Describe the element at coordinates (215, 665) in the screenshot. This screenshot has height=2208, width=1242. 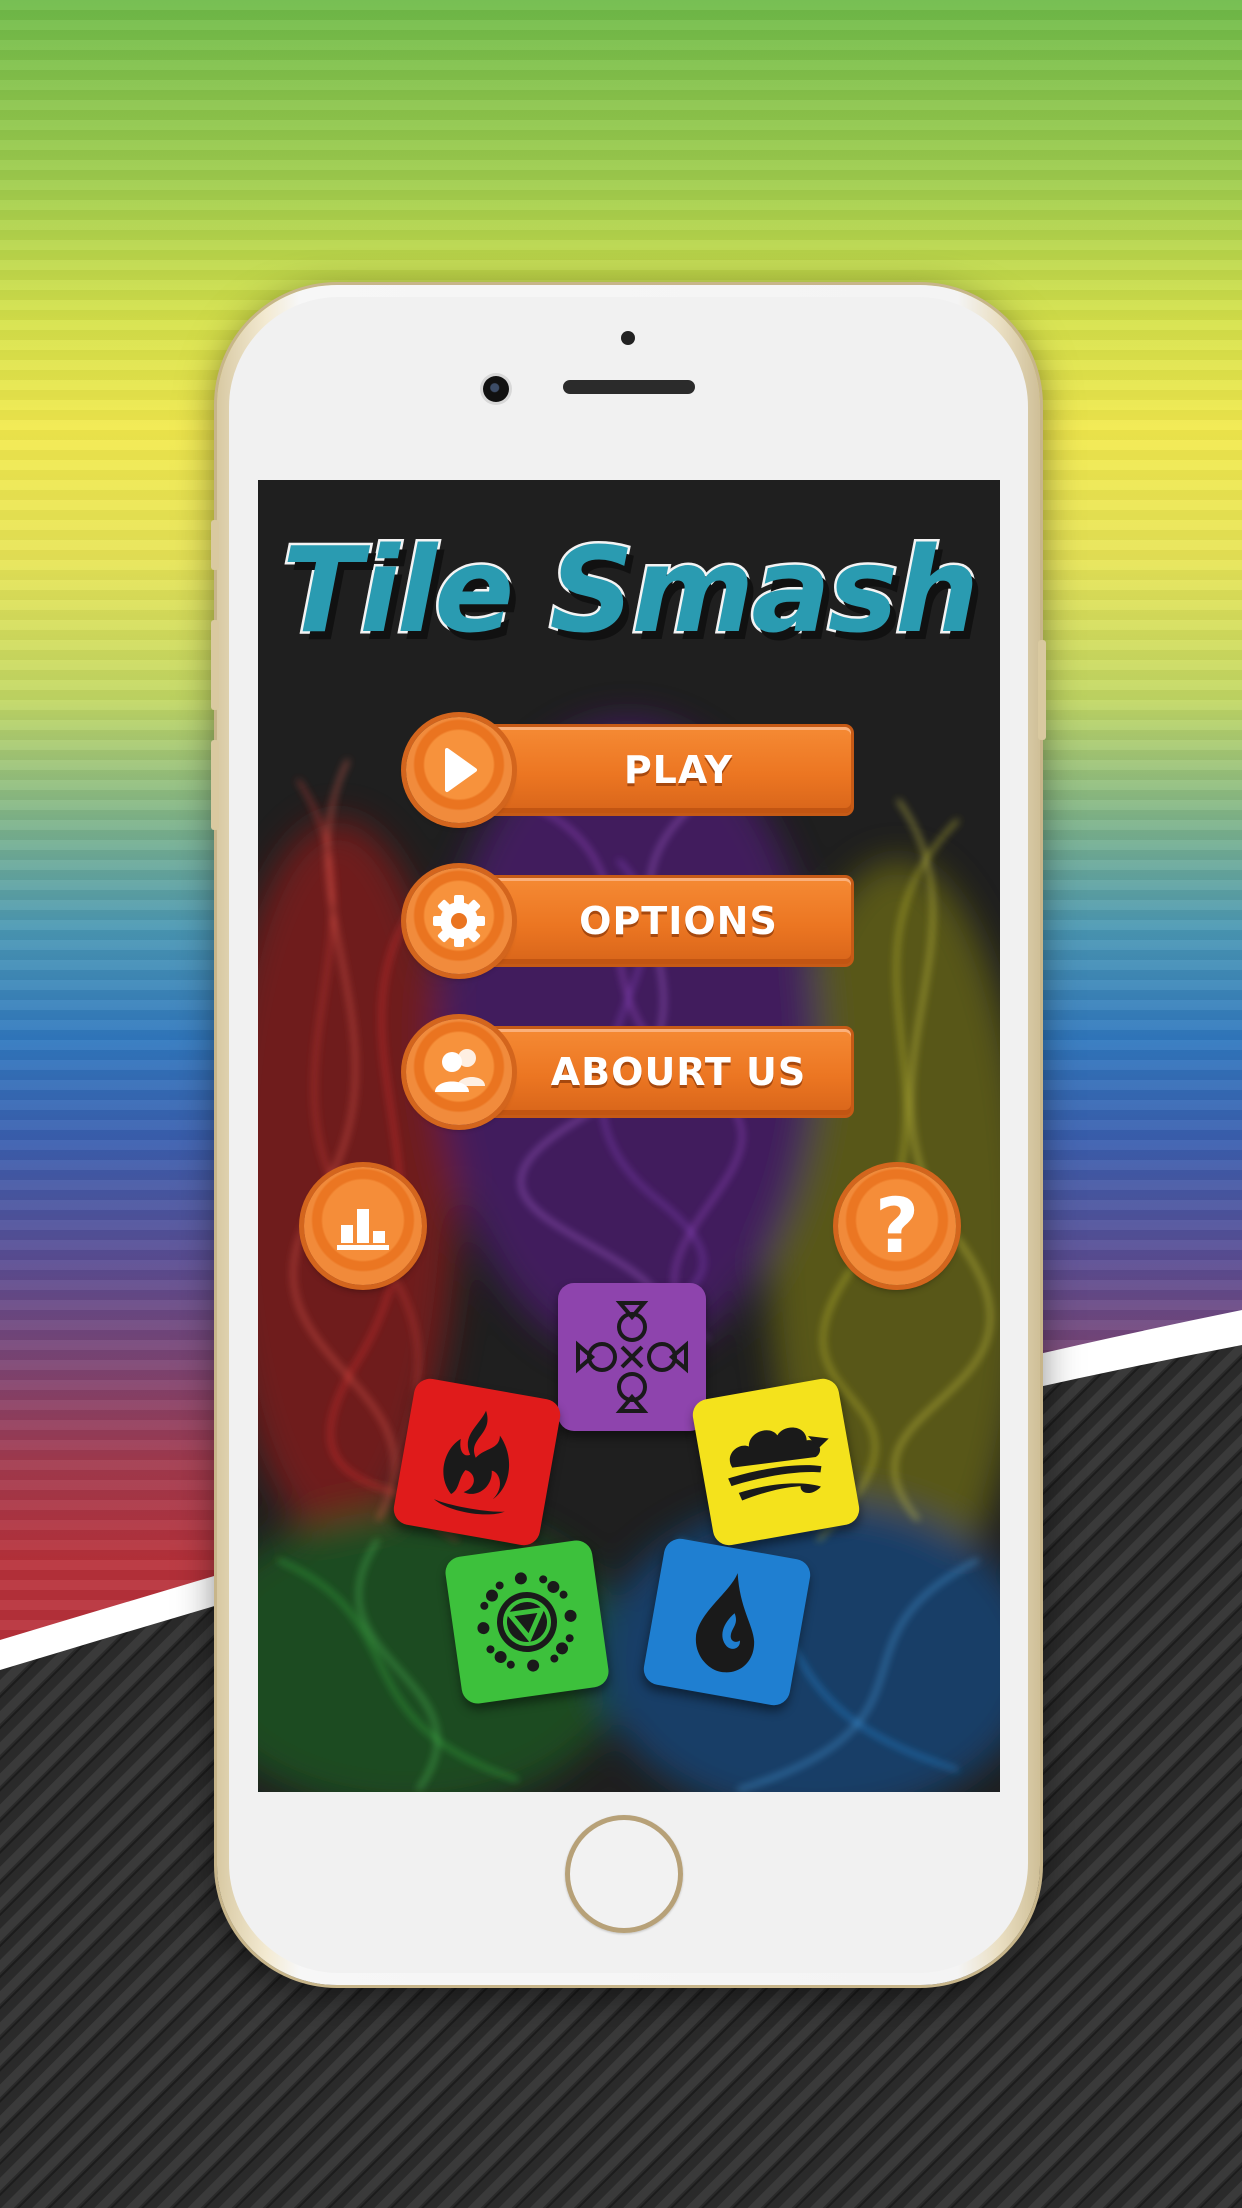
I see `volume-up-button` at that location.